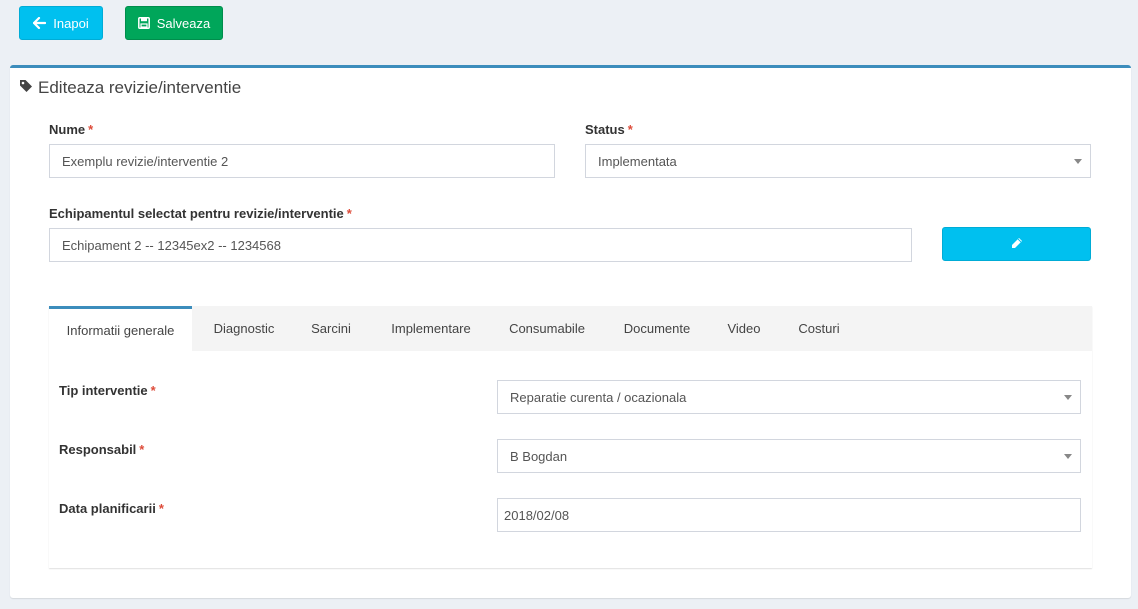  What do you see at coordinates (302, 161) in the screenshot?
I see `name-input: Exemplu revizie/interventie 2` at bounding box center [302, 161].